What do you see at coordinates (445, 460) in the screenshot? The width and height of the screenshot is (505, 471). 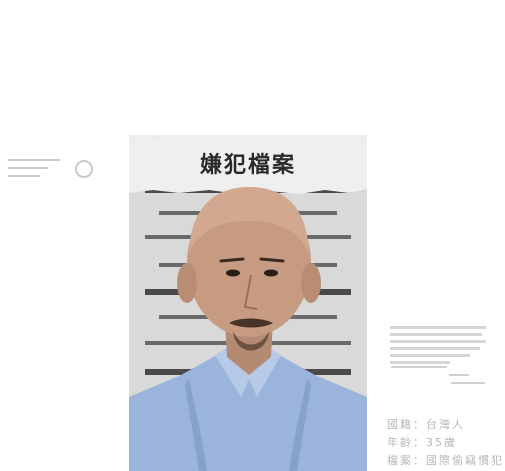 I see `file-label: 檔案：國際偷竊慣犯` at bounding box center [445, 460].